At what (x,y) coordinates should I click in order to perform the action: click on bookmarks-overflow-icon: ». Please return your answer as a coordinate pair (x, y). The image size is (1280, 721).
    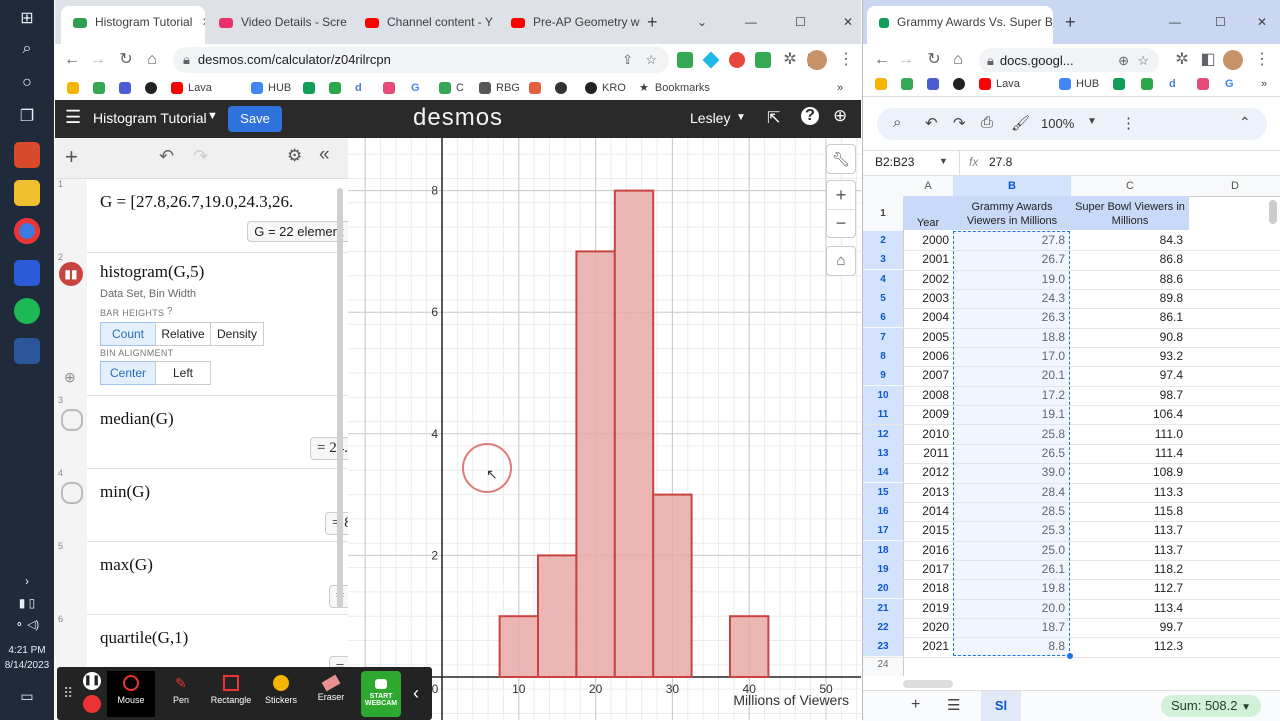
    Looking at the image, I should click on (1264, 84).